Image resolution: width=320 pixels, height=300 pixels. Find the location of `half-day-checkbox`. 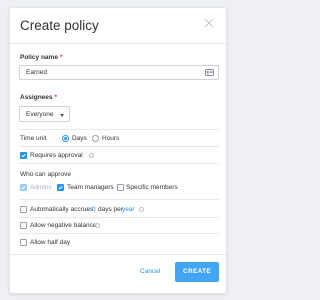

half-day-checkbox is located at coordinates (23, 242).